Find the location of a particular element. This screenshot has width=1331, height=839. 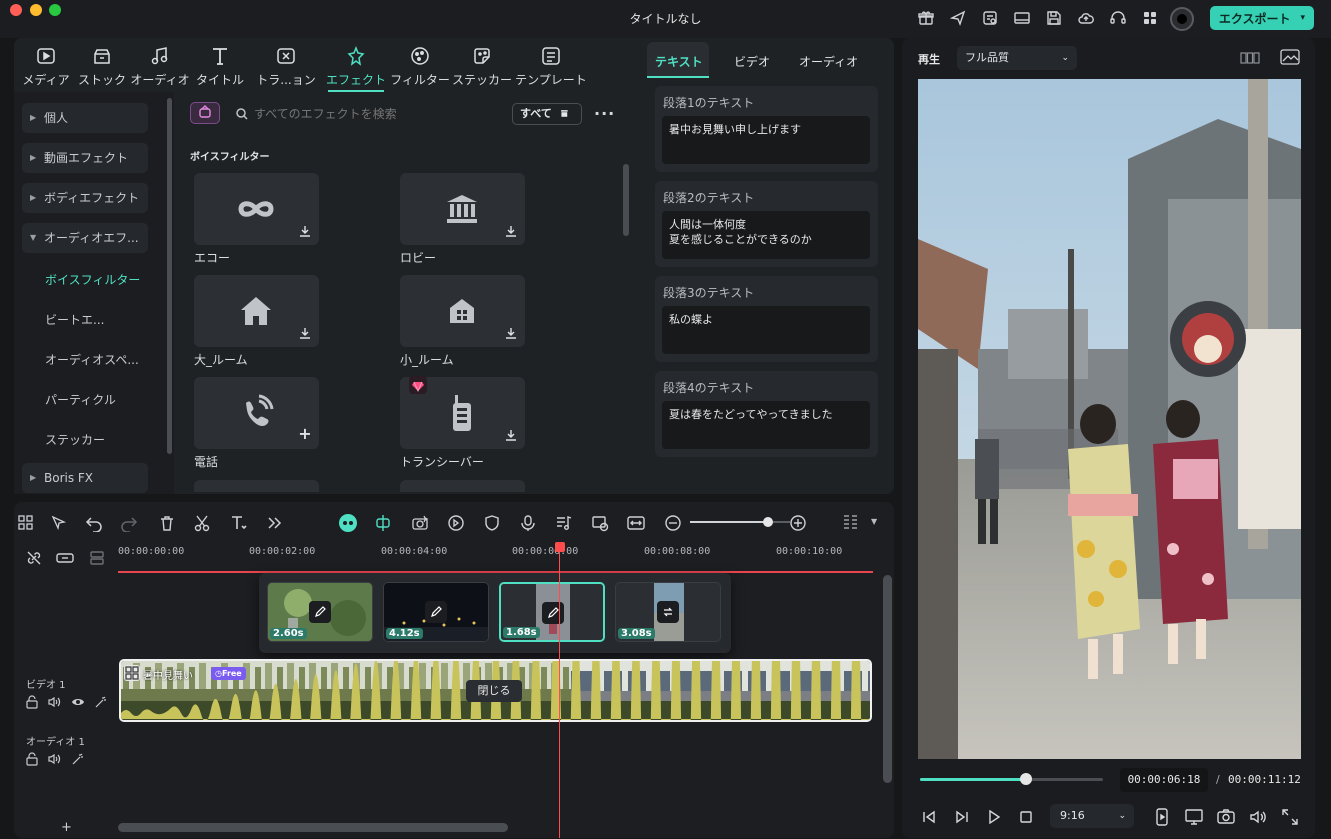

grid-view-icon is located at coordinates (1250, 58).